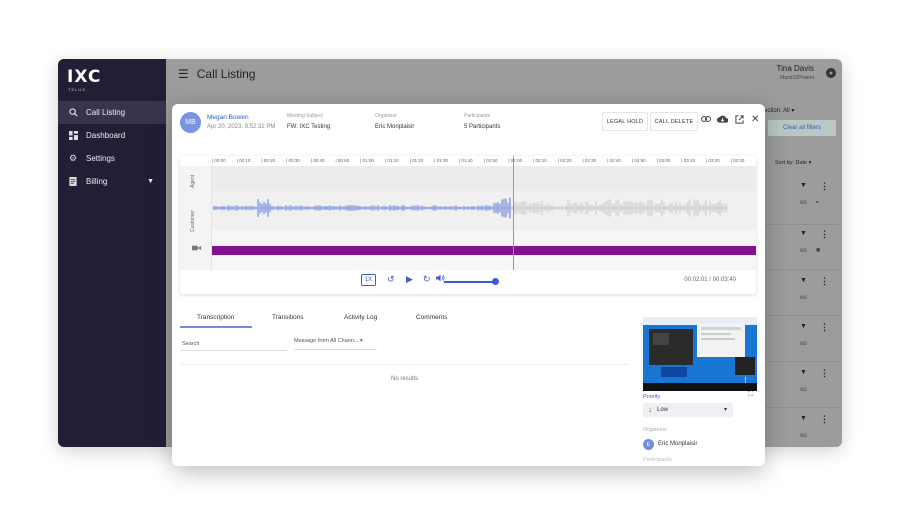  Describe the element at coordinates (723, 120) in the screenshot. I see `cloud-download-icon` at that location.